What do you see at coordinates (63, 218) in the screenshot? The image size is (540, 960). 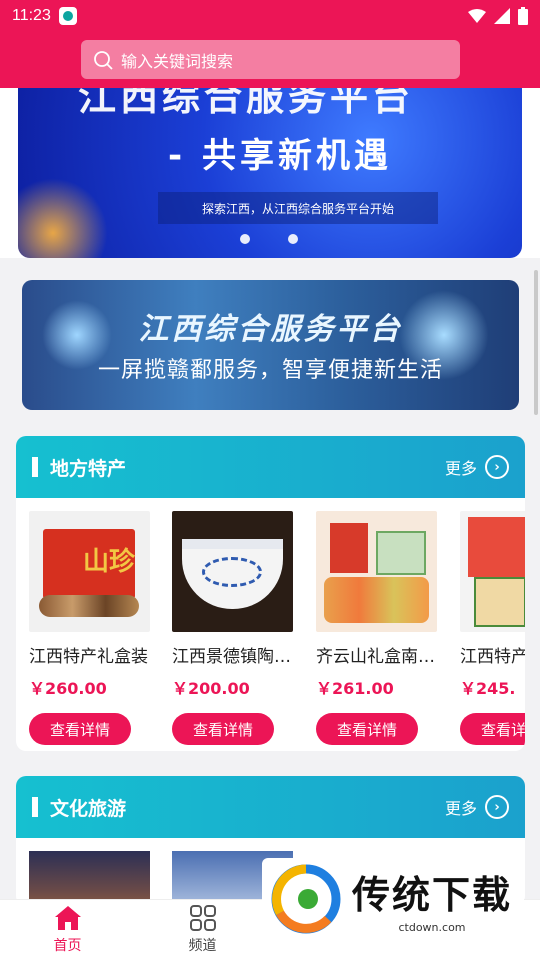 I see `banner-decoration` at bounding box center [63, 218].